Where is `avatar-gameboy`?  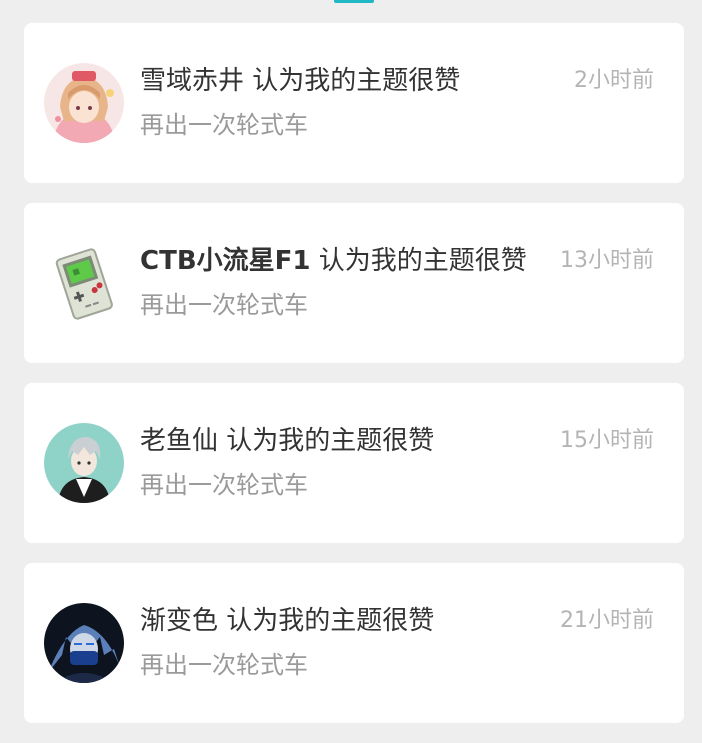
avatar-gameboy is located at coordinates (84, 283).